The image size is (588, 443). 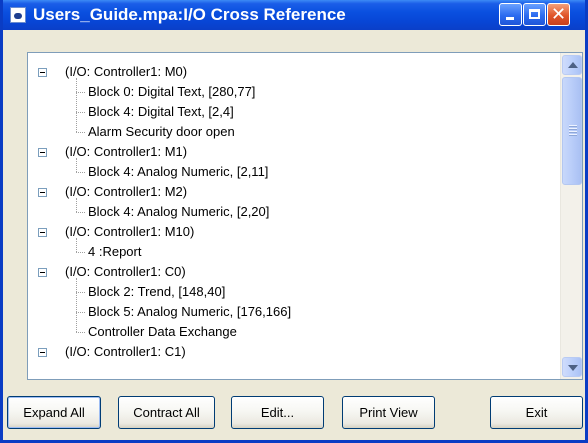 I want to click on tree-leaf: Block 4: Digital Text, [2,4], so click(x=161, y=112).